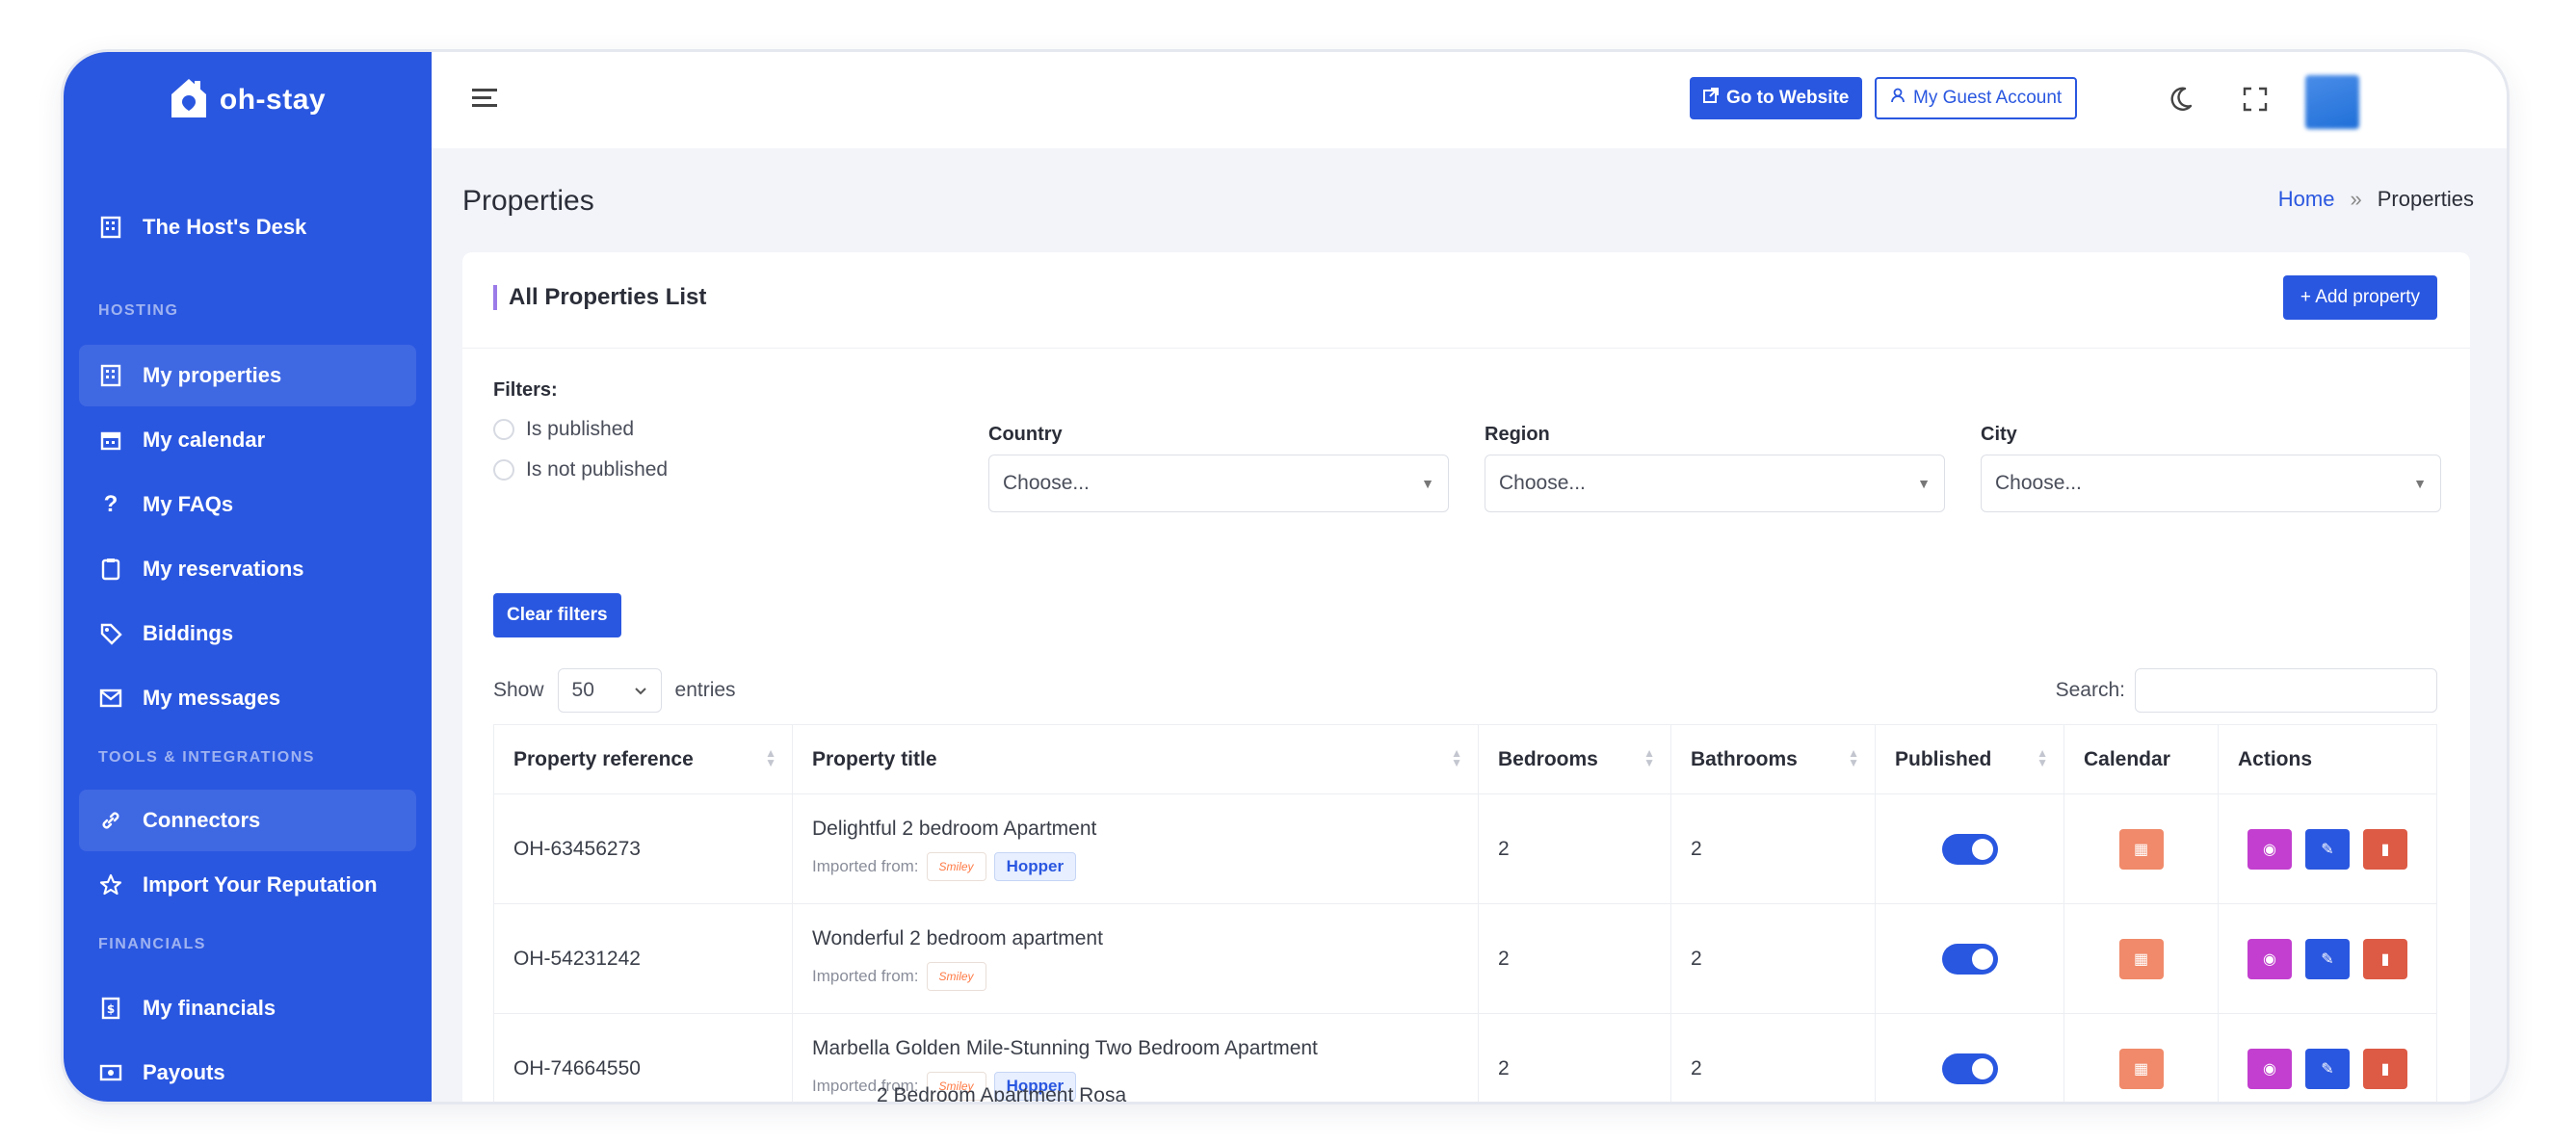 The width and height of the screenshot is (2576, 1144). Describe the element at coordinates (2255, 99) in the screenshot. I see `fullscreen-icon` at that location.